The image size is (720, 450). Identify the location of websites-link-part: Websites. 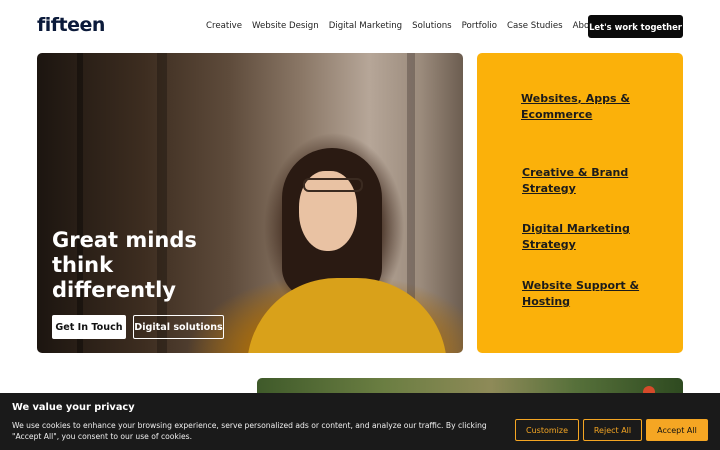
(549, 98).